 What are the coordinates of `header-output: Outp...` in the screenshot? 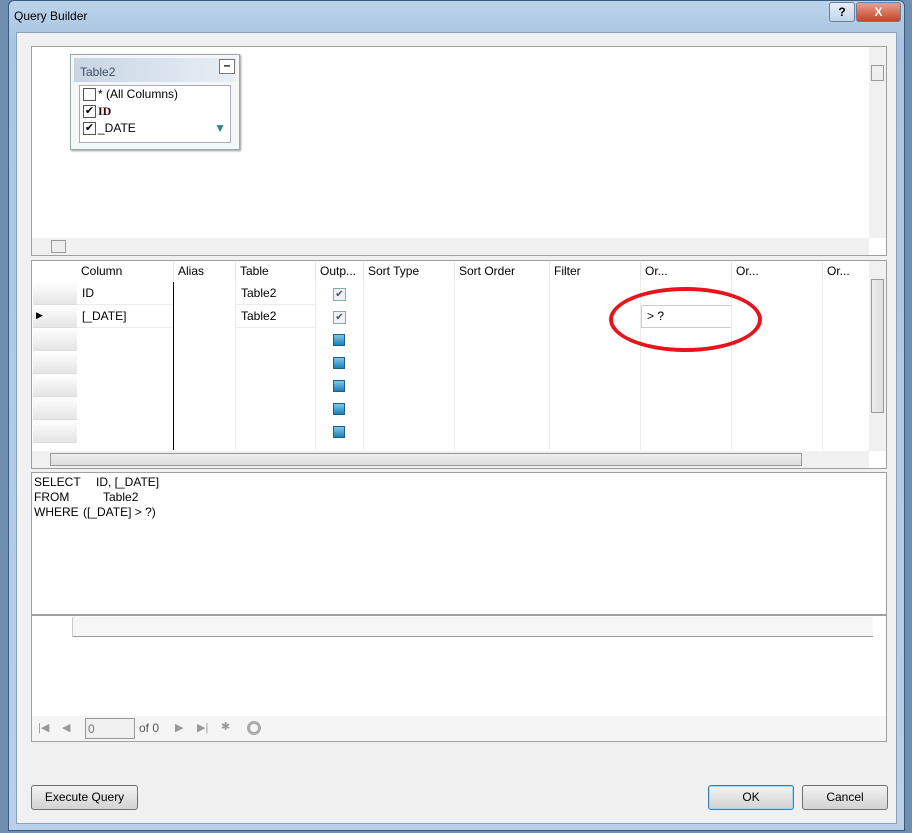 It's located at (340, 271).